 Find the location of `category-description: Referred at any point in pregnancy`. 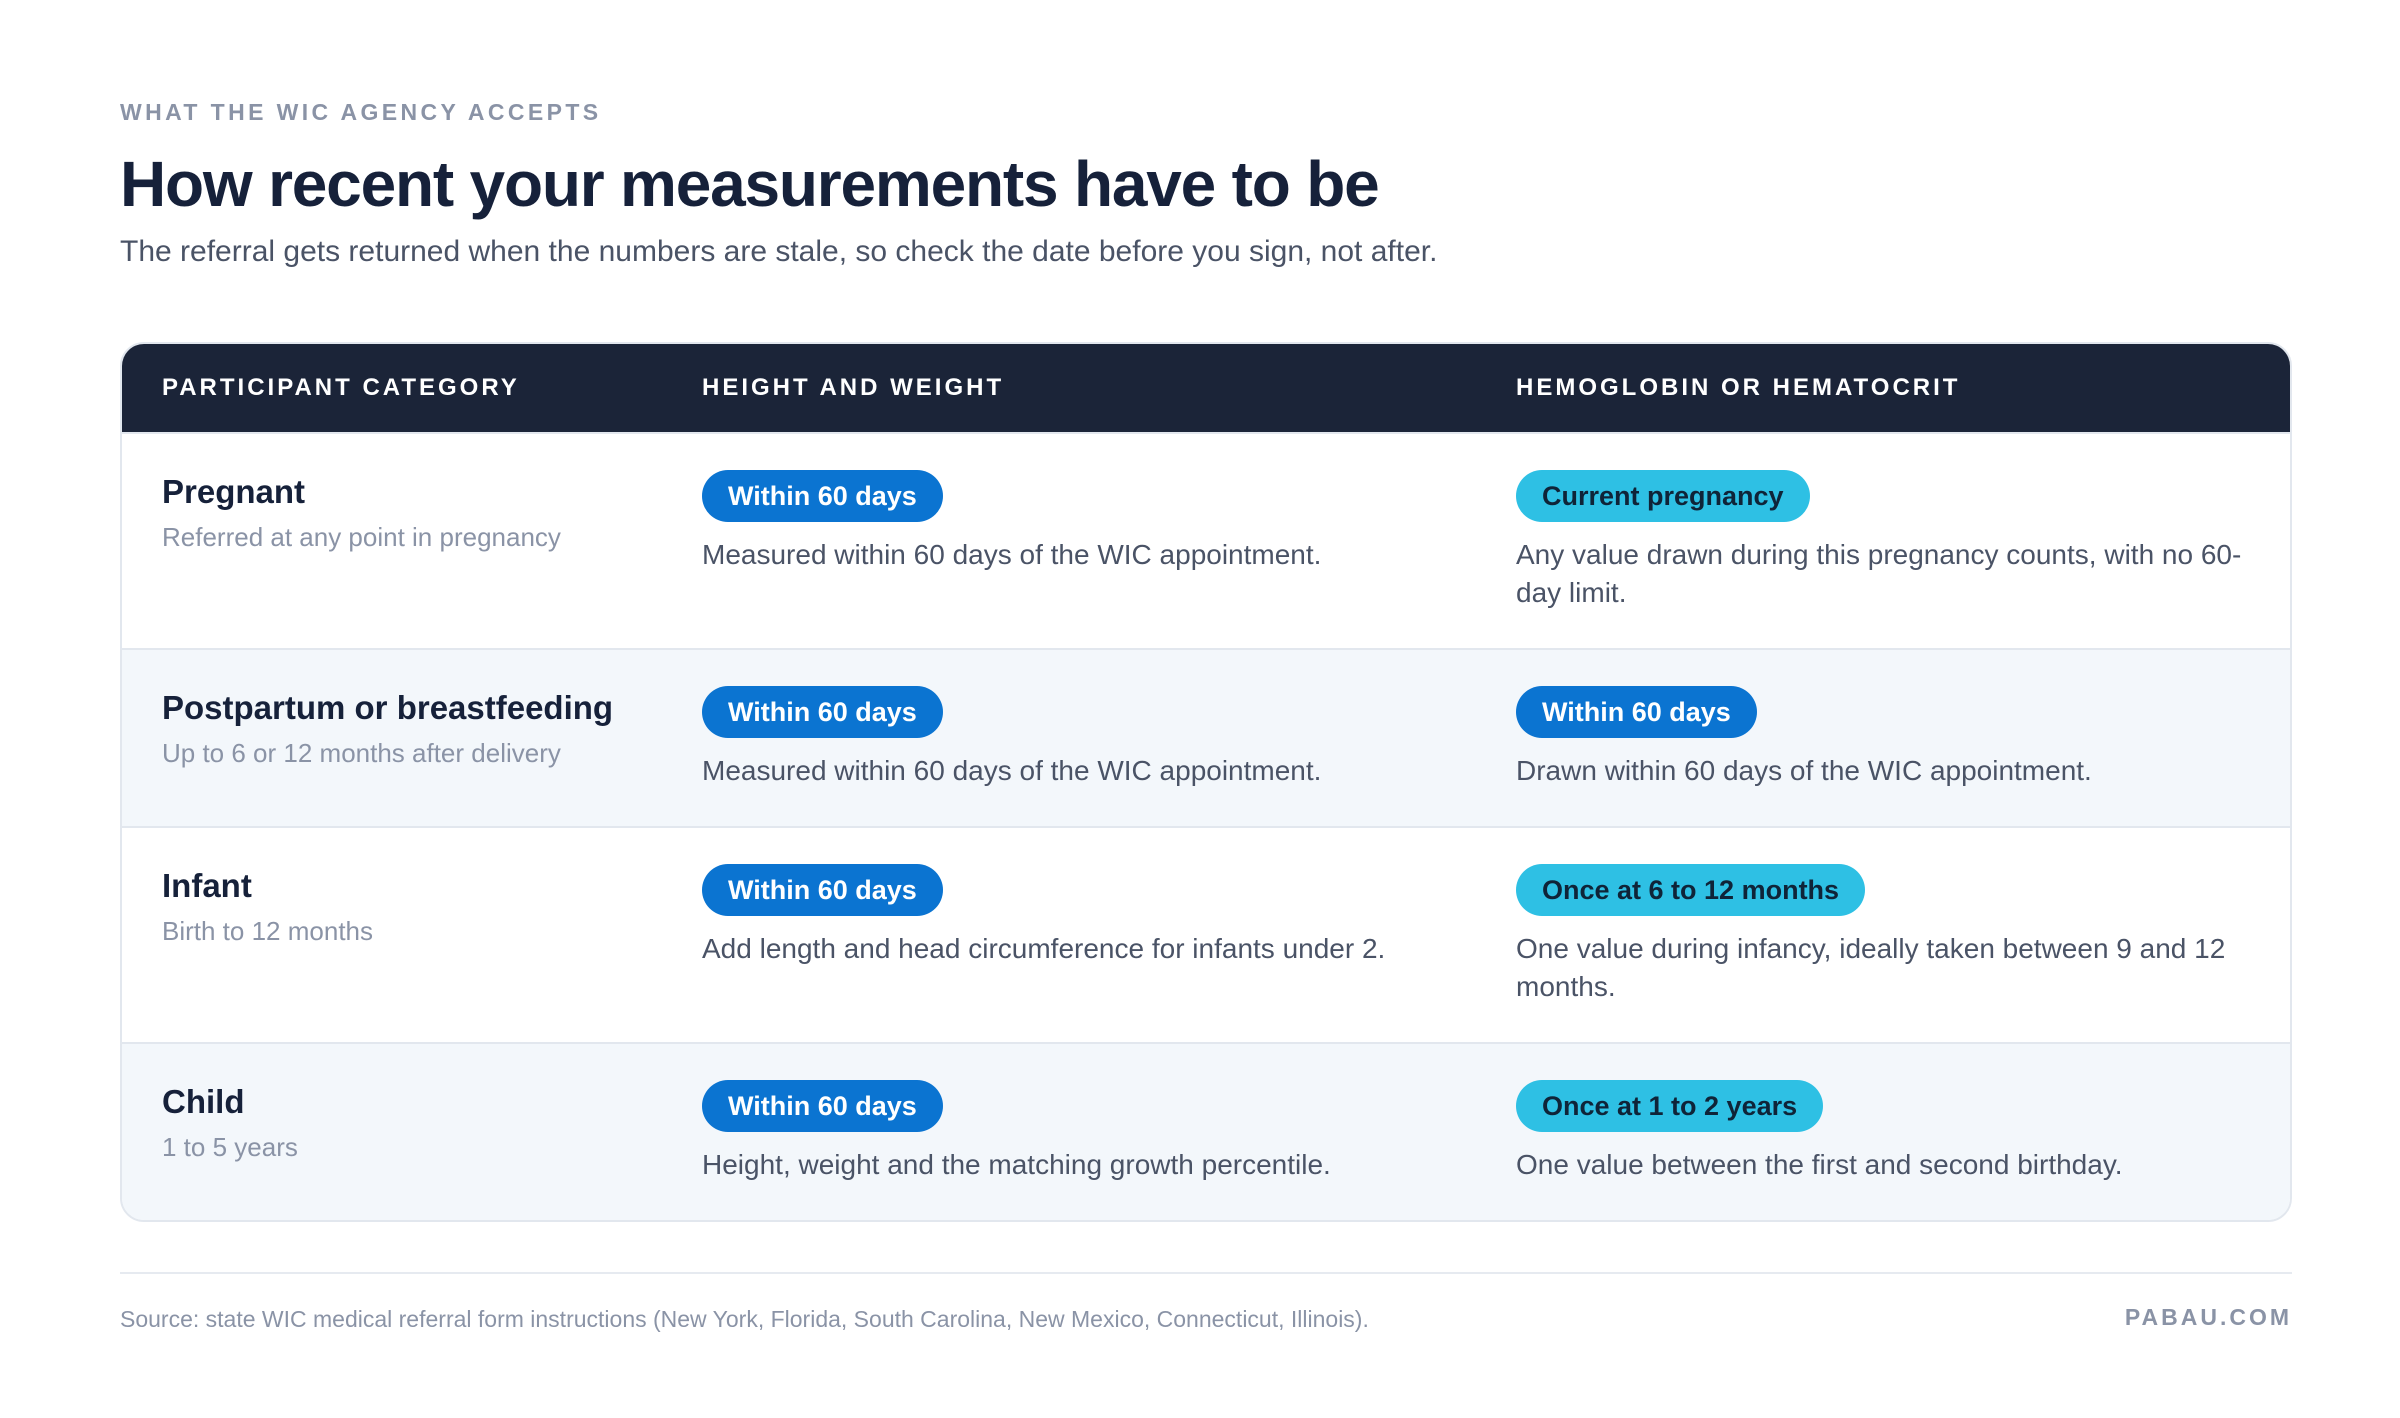

category-description: Referred at any point in pregnancy is located at coordinates (361, 537).